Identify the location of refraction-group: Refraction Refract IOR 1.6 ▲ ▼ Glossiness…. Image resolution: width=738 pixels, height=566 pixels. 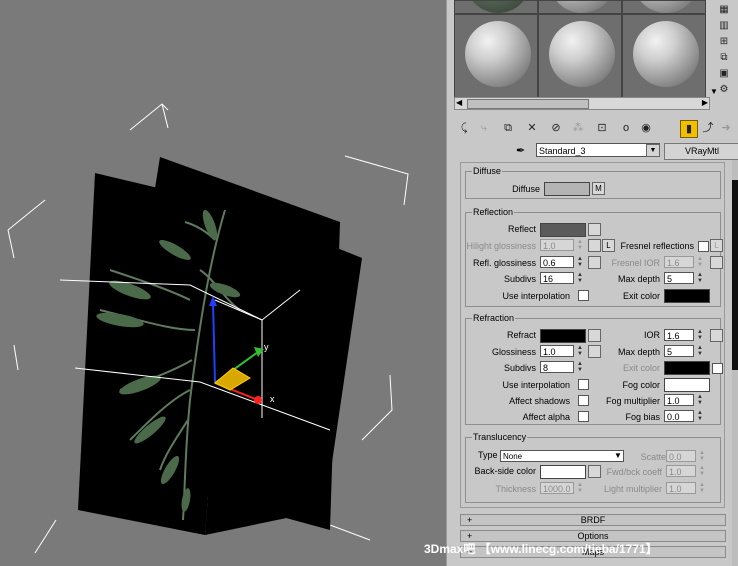
(594, 369).